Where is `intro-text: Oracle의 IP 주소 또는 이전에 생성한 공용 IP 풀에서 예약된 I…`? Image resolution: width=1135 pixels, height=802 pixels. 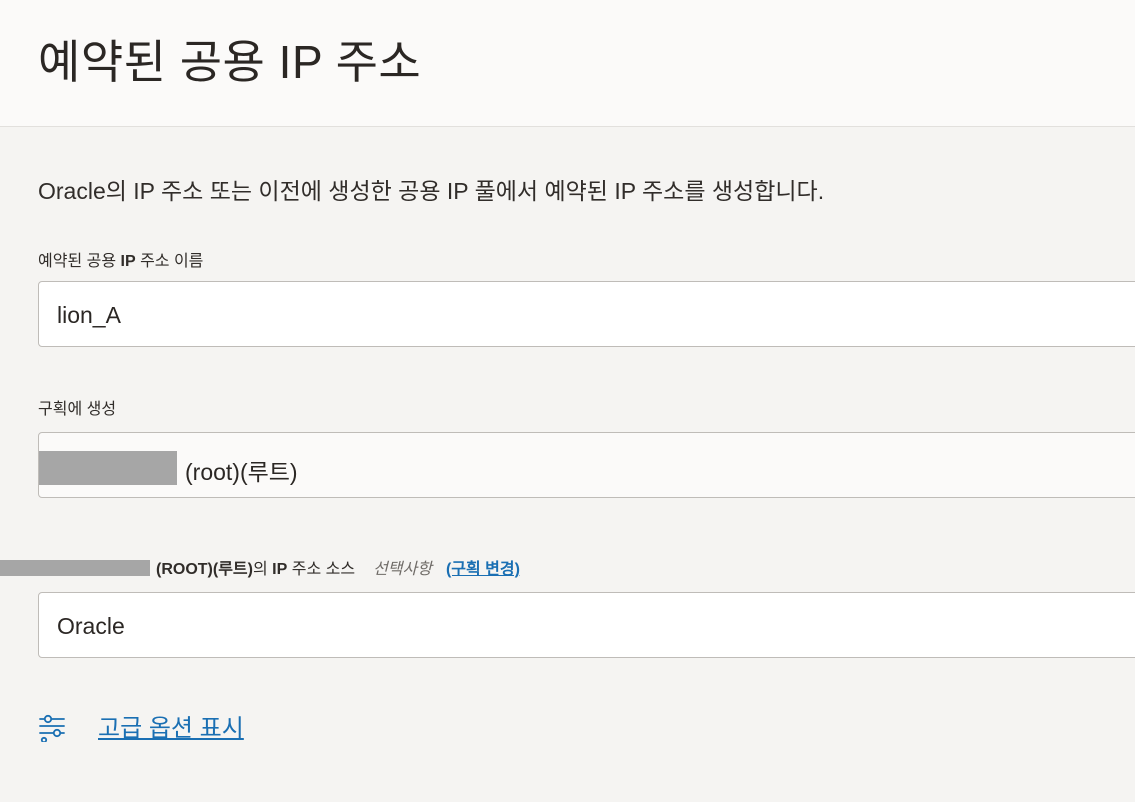 intro-text: Oracle의 IP 주소 또는 이전에 생성한 공용 IP 풀에서 예약된 I… is located at coordinates (431, 191).